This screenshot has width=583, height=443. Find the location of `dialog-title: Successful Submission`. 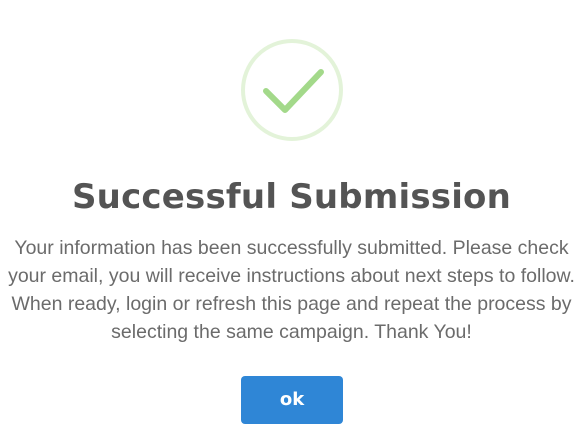

dialog-title: Successful Submission is located at coordinates (291, 197).